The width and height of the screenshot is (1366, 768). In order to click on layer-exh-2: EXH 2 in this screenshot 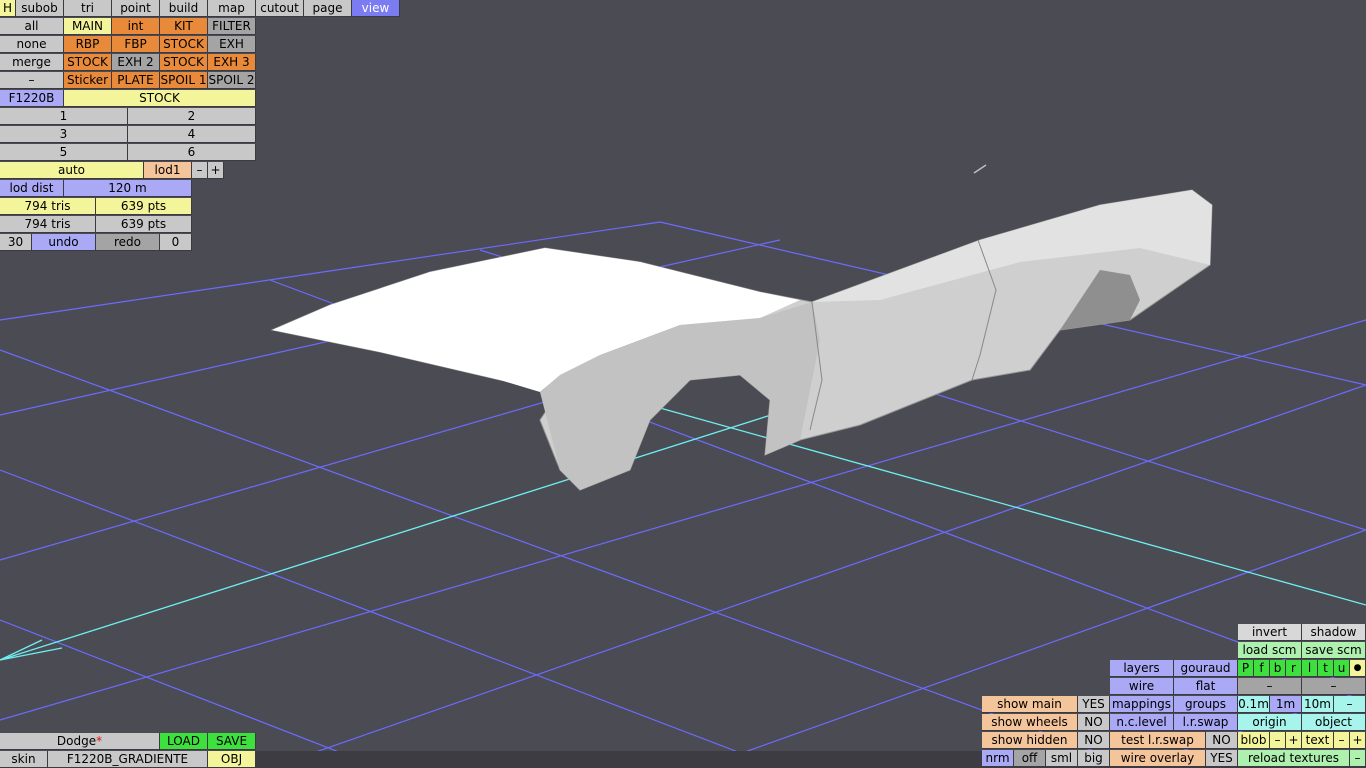, I will do `click(136, 62)`.